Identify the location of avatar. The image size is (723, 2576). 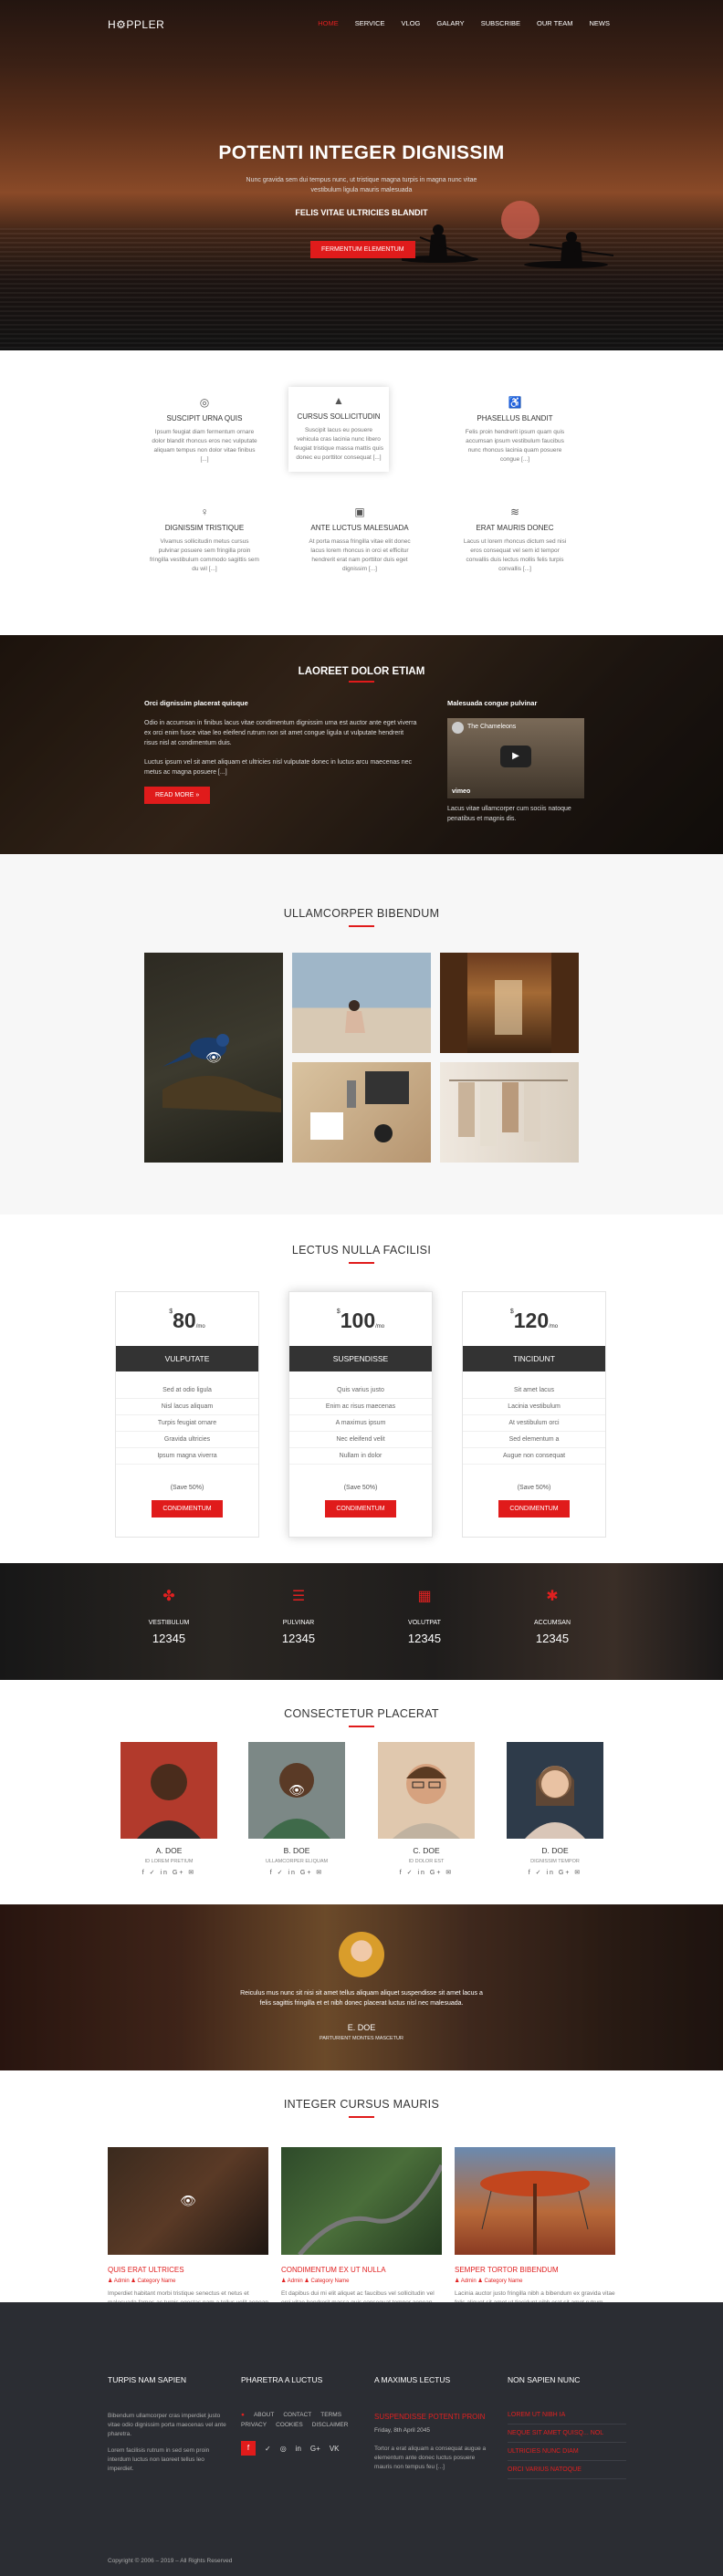
(427, 1801).